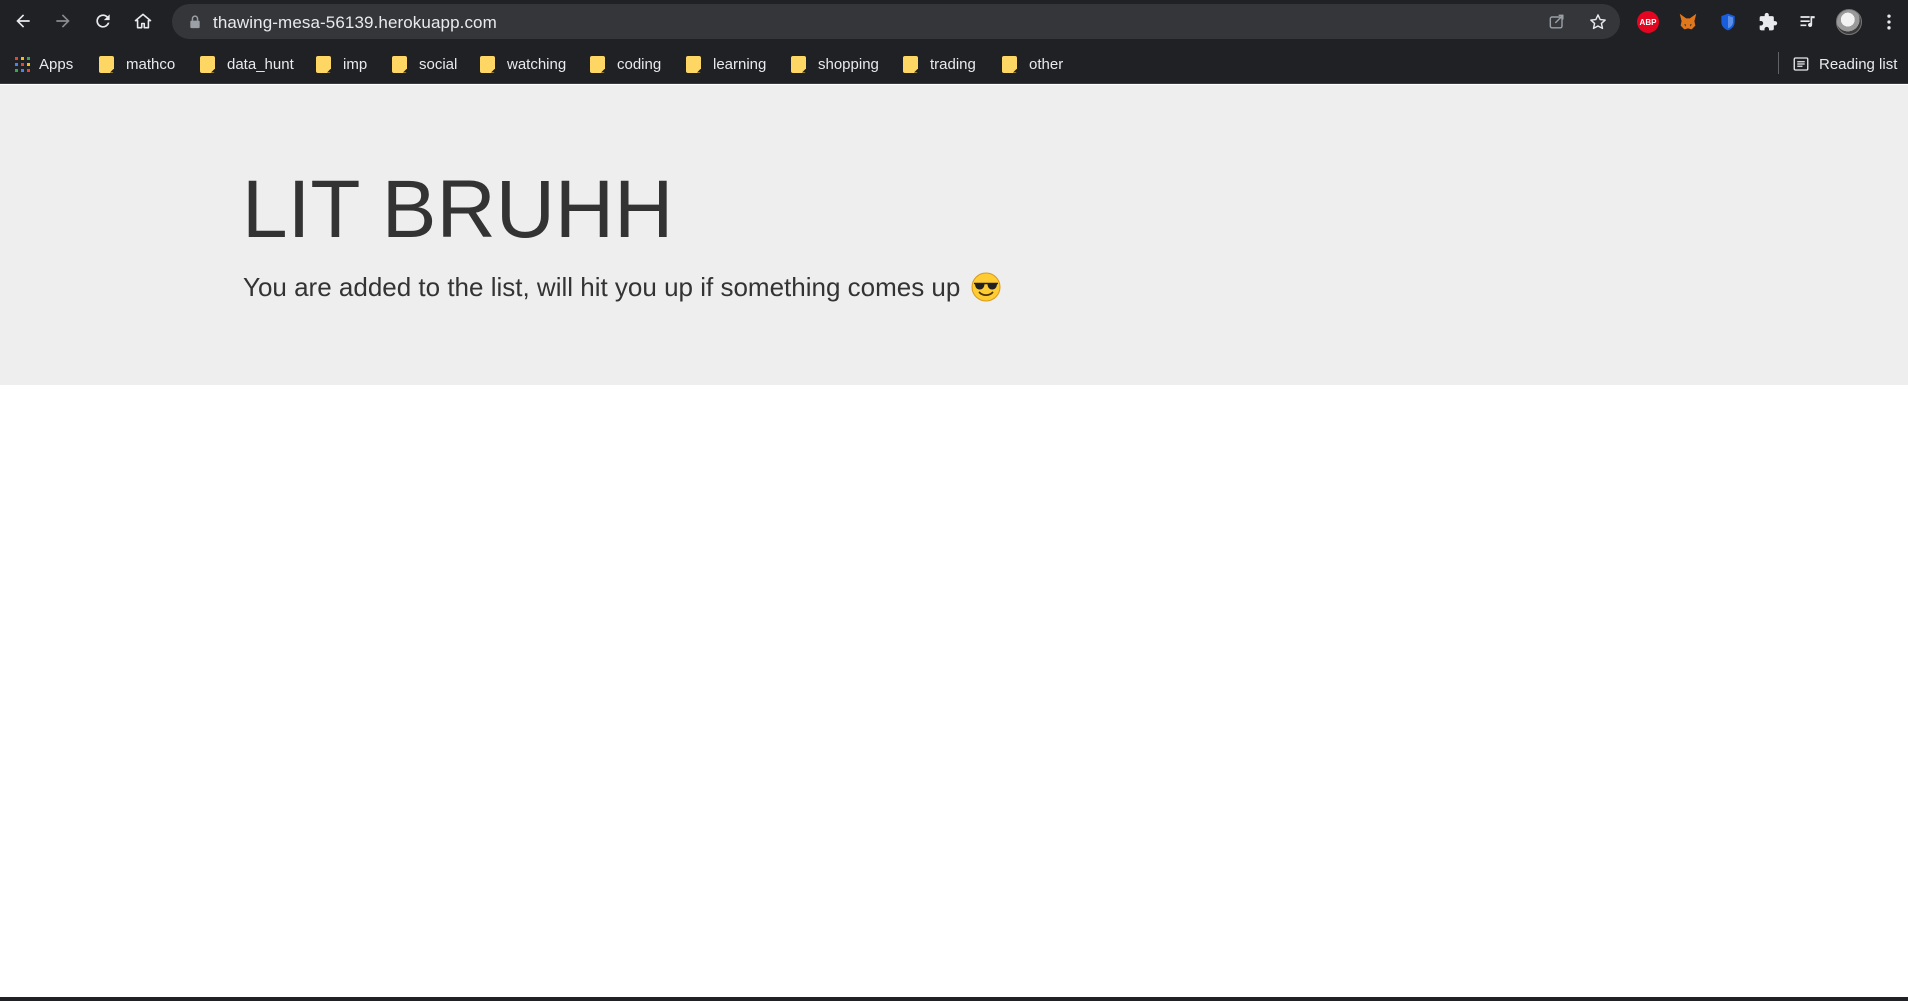  I want to click on reading-list-button: Reading list, so click(1844, 64).